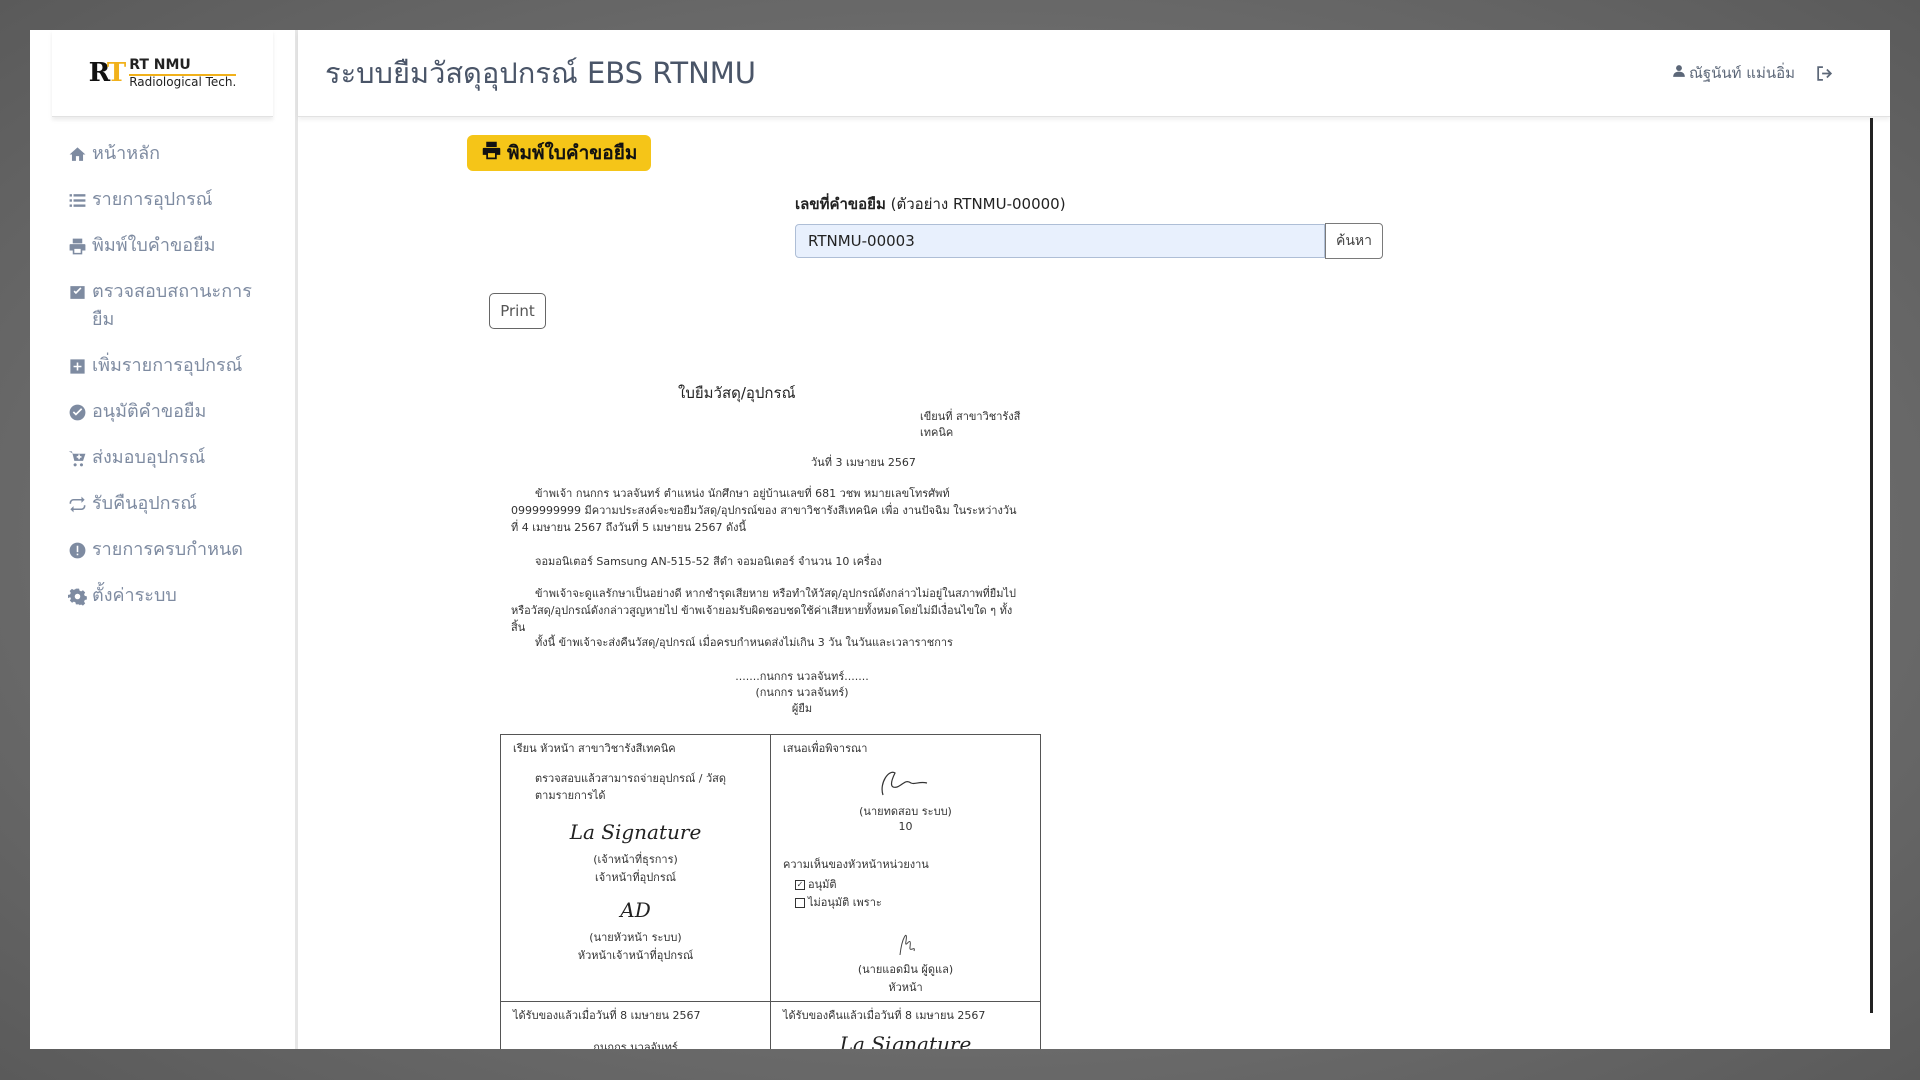  I want to click on check-circle-icon, so click(78, 412).